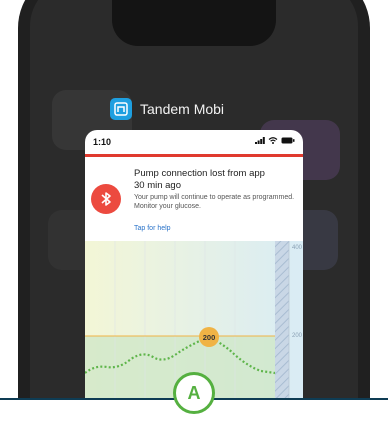 The width and height of the screenshot is (388, 423). What do you see at coordinates (297, 248) in the screenshot?
I see `y-tick-label: 400` at bounding box center [297, 248].